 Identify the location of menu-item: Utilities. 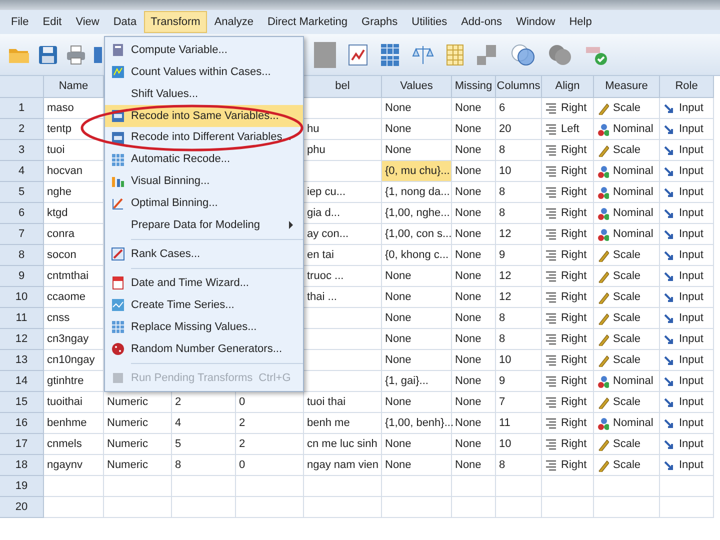
(429, 22).